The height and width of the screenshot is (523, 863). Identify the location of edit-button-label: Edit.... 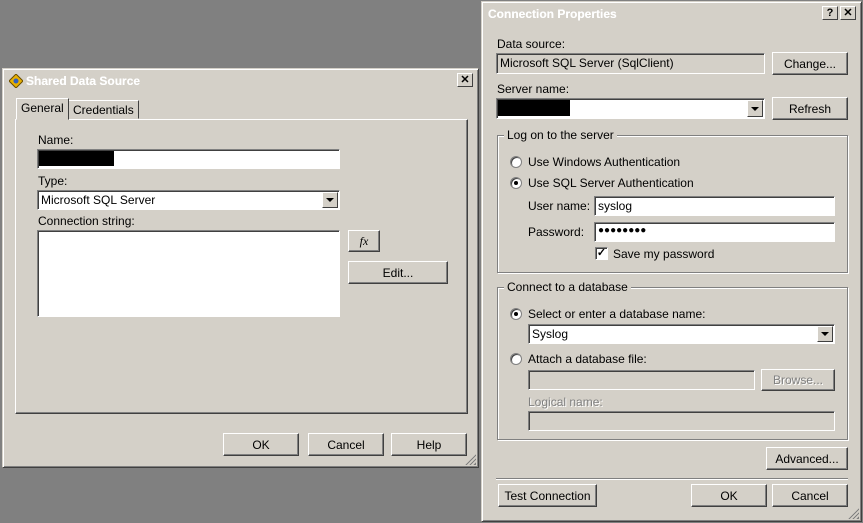
(398, 272).